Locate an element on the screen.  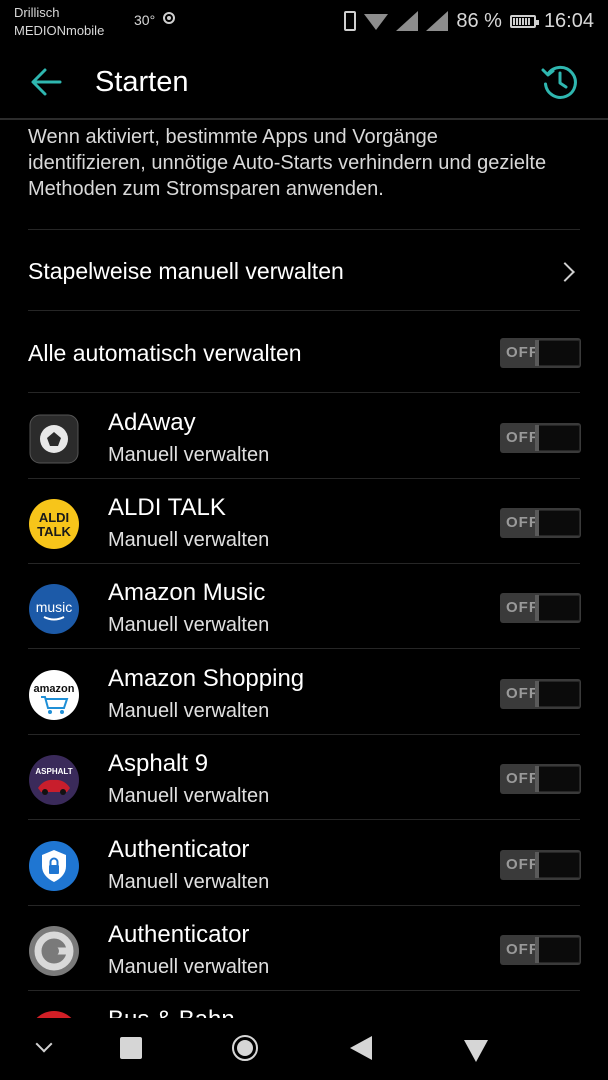
page-title: Starten is located at coordinates (142, 82).